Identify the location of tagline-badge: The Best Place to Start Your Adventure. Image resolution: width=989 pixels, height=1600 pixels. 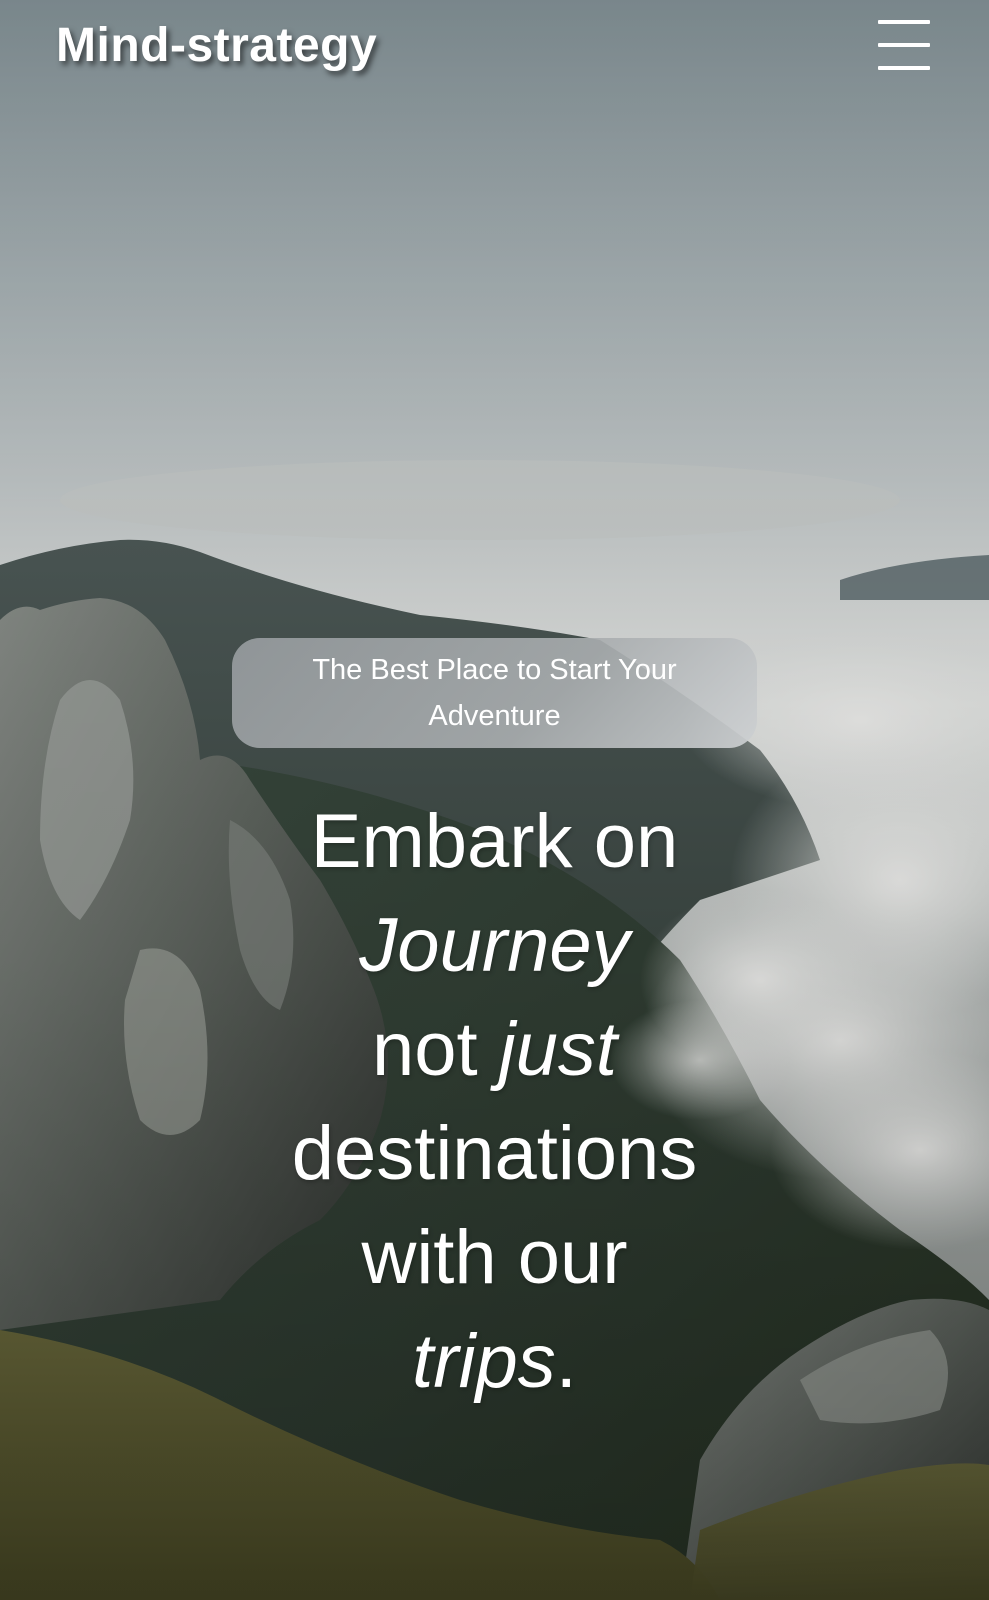
(494, 693).